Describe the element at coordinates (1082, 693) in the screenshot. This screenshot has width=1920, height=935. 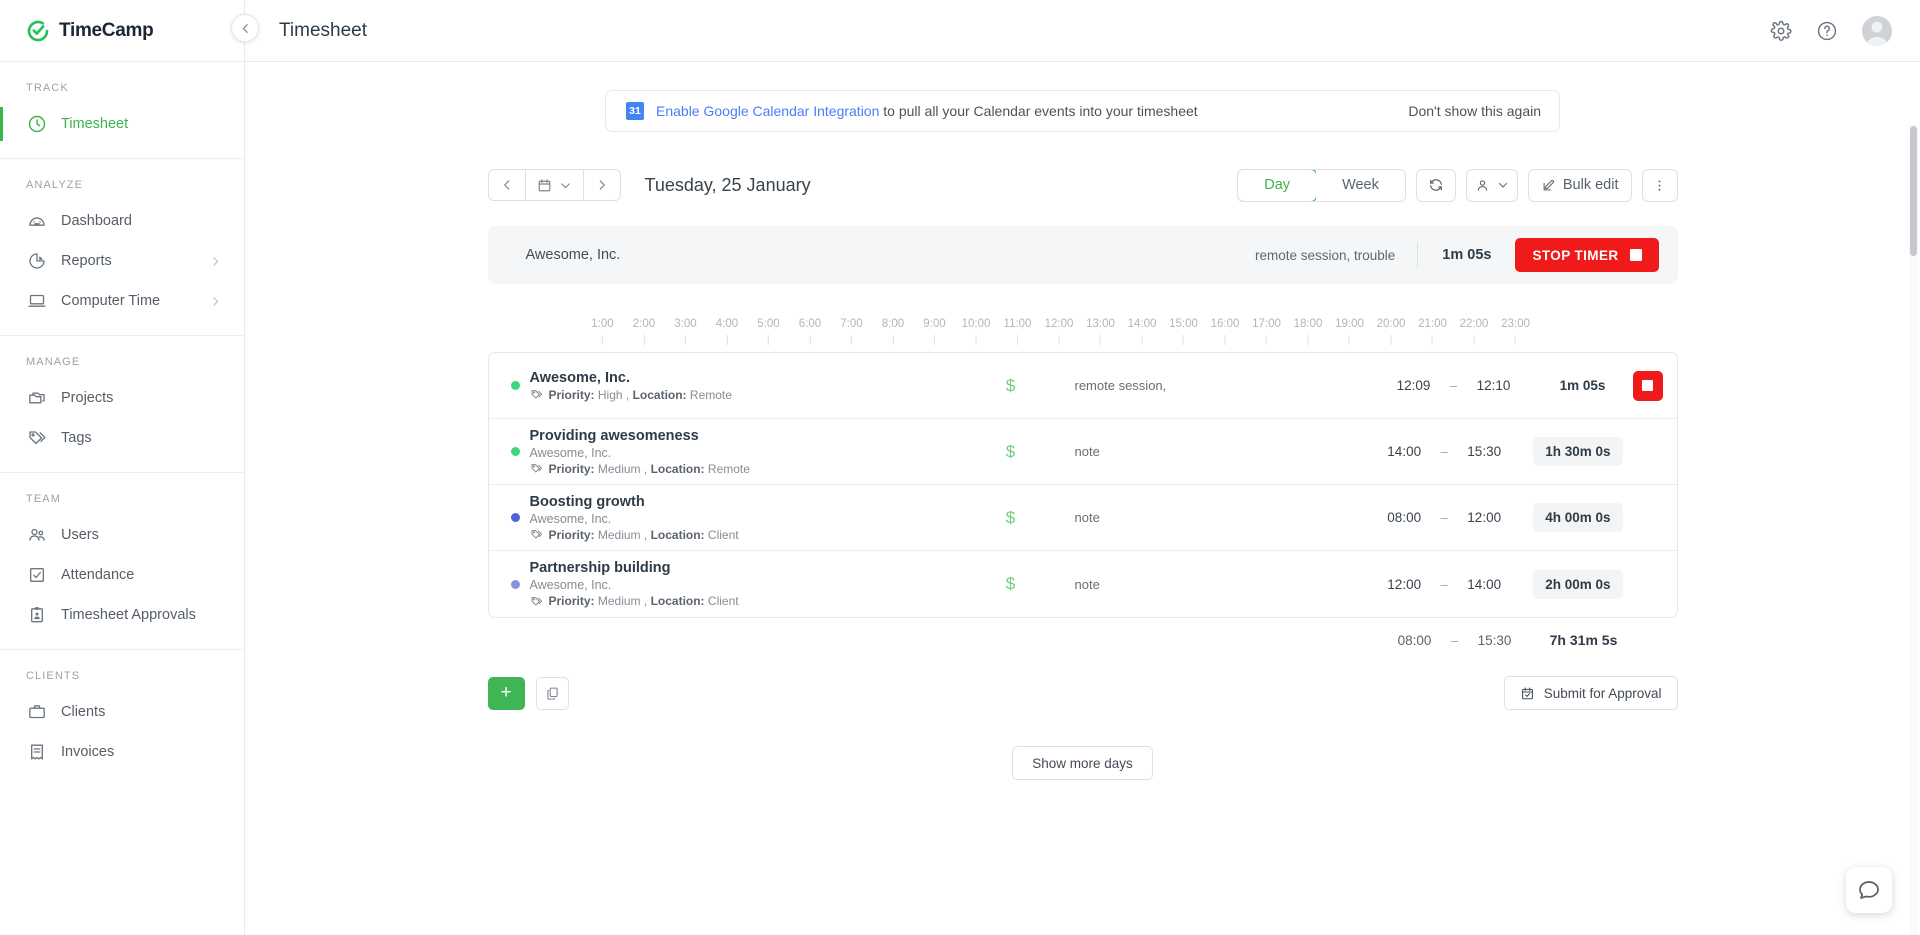
I see `footer-actions: + Submit for Approval` at that location.